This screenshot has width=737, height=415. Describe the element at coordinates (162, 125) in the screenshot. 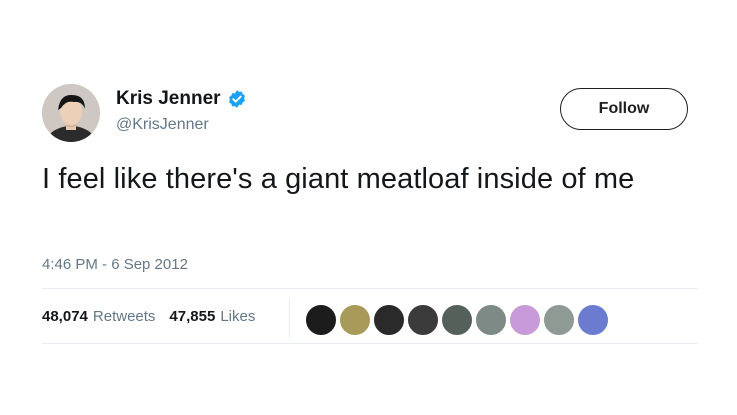

I see `author-handle: @KrisJenner` at that location.